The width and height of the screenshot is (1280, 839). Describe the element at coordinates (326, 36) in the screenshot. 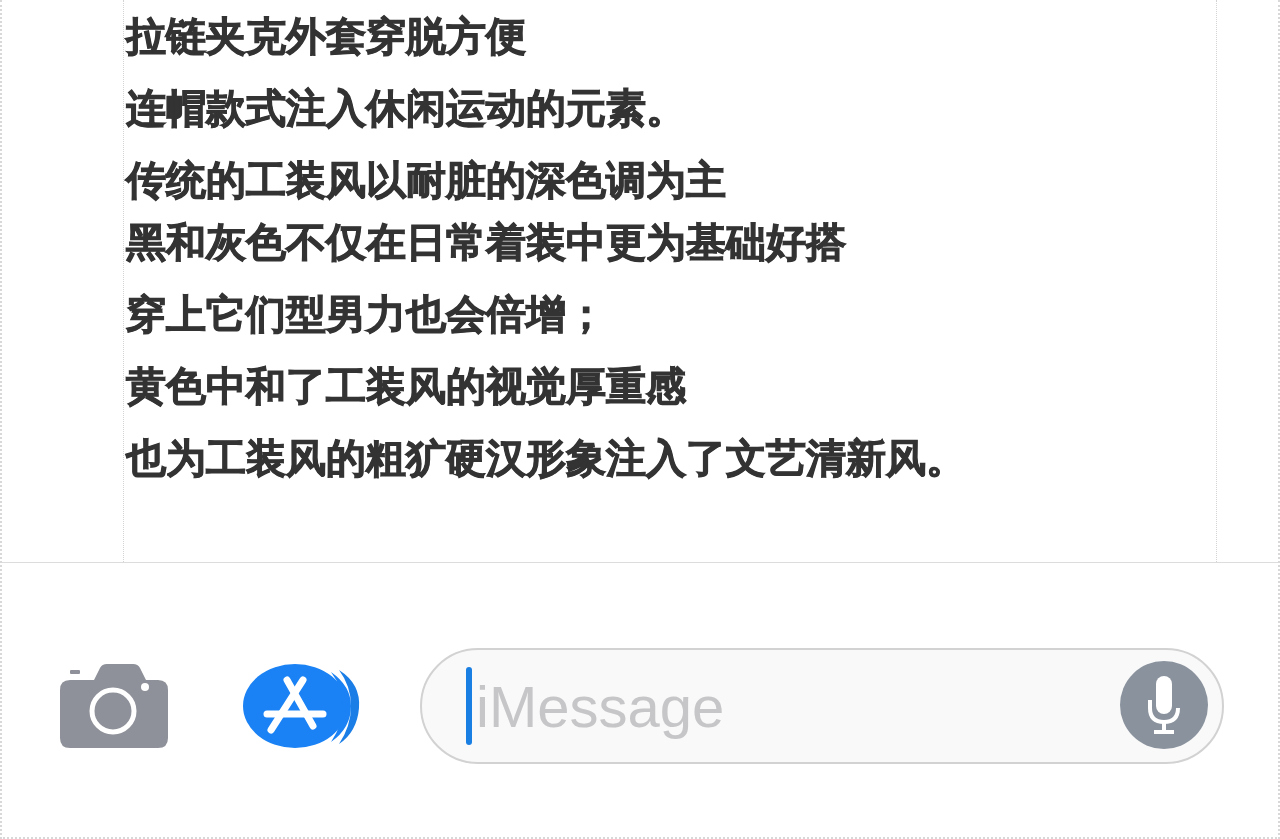

I see `article-text-line: 拉链夹克外套穿脱方便` at that location.